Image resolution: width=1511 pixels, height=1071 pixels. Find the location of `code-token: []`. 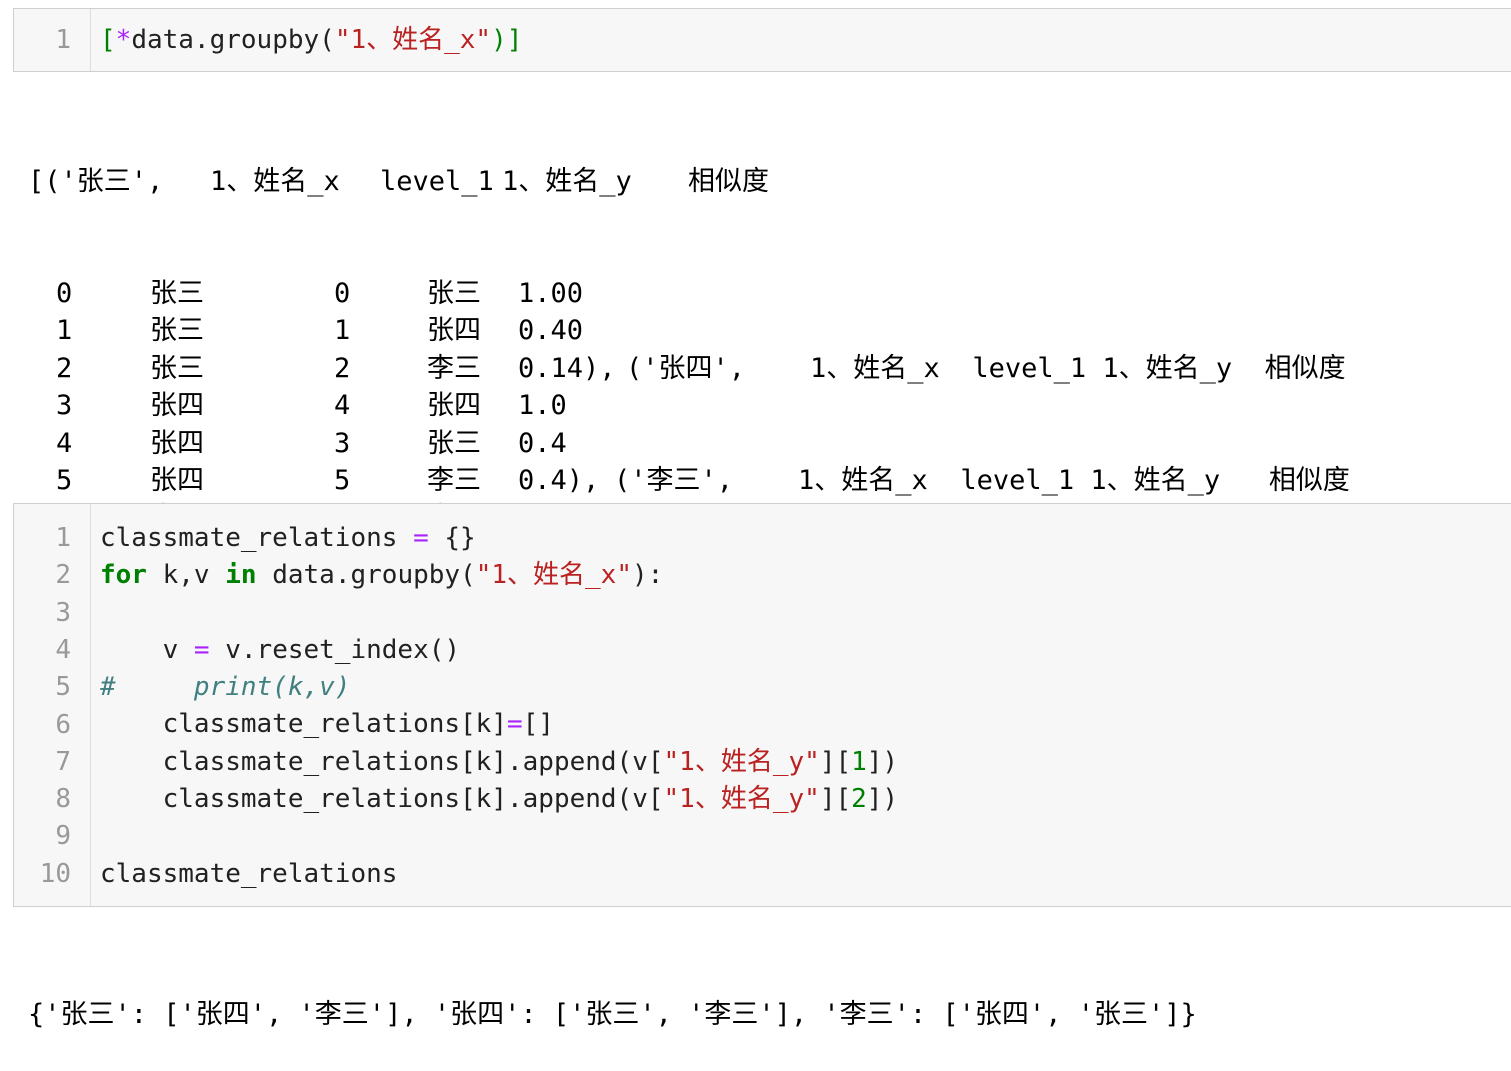

code-token: [] is located at coordinates (538, 724).